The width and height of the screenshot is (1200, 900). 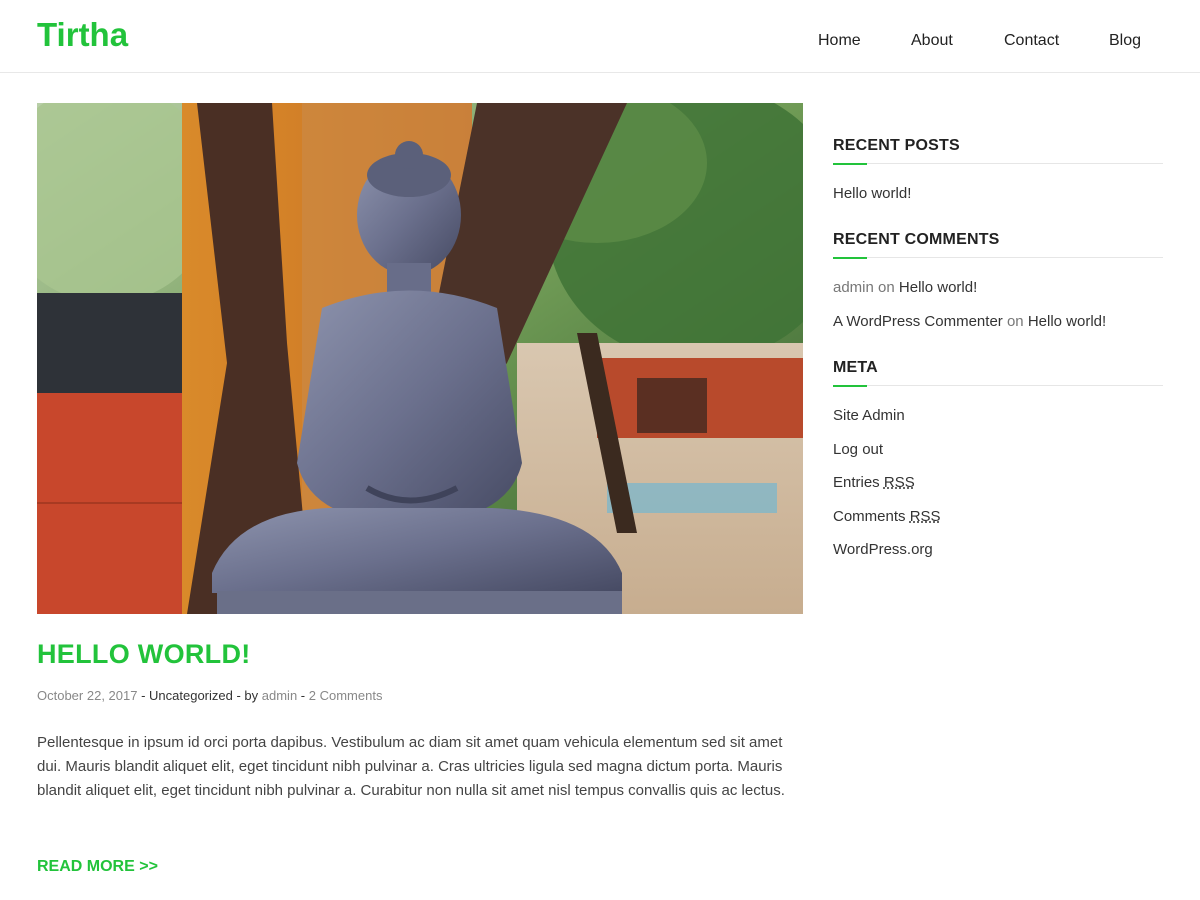 What do you see at coordinates (279, 695) in the screenshot?
I see `post-author-link: admin` at bounding box center [279, 695].